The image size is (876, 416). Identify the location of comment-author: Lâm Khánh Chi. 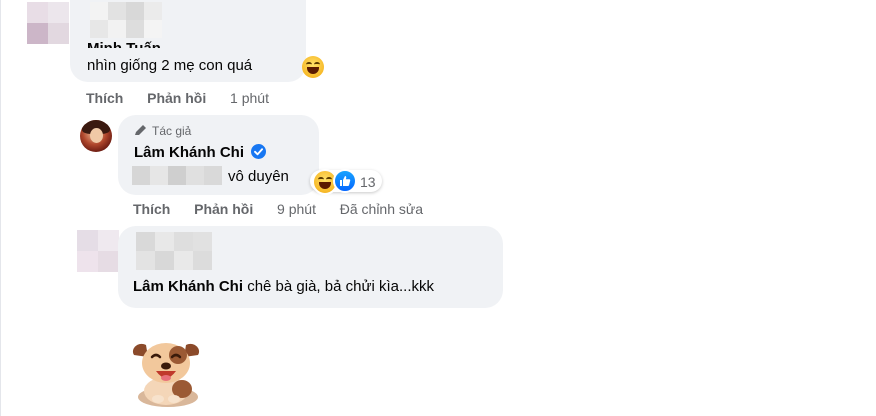
(200, 152).